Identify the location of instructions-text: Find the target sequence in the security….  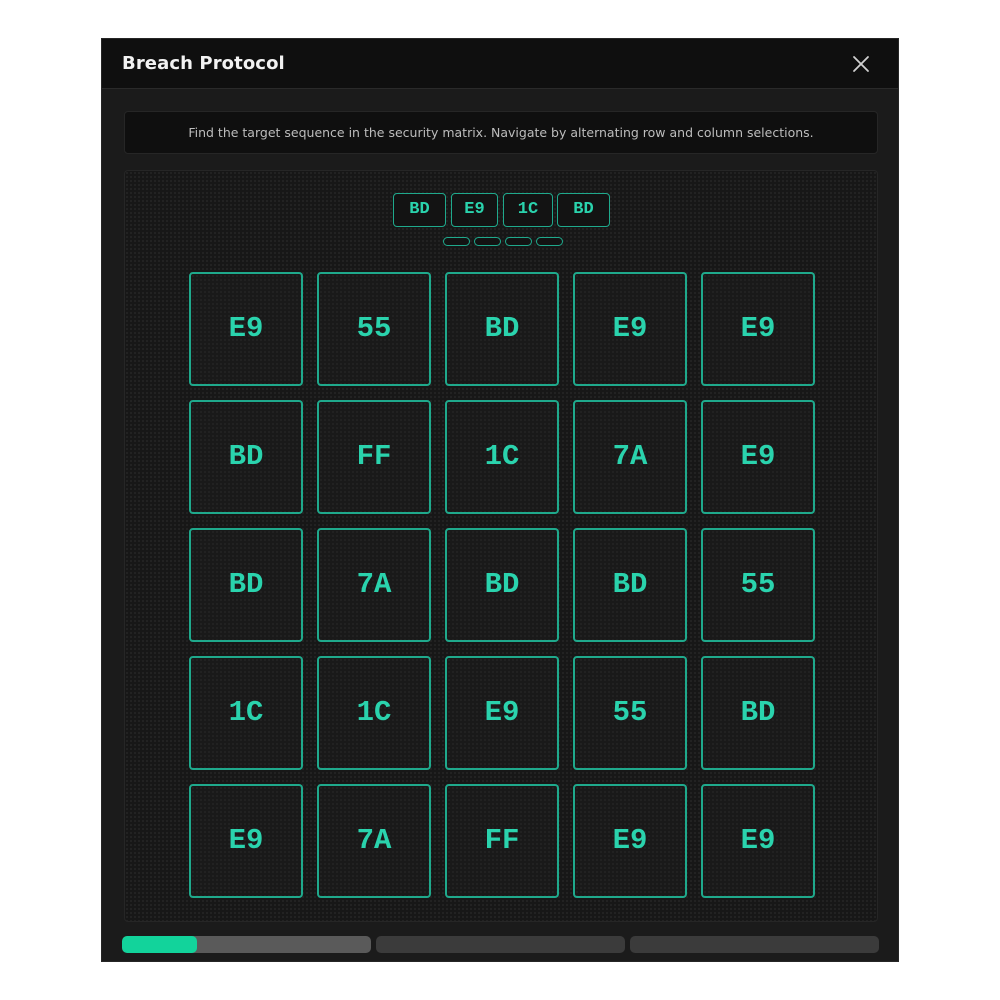
(501, 132).